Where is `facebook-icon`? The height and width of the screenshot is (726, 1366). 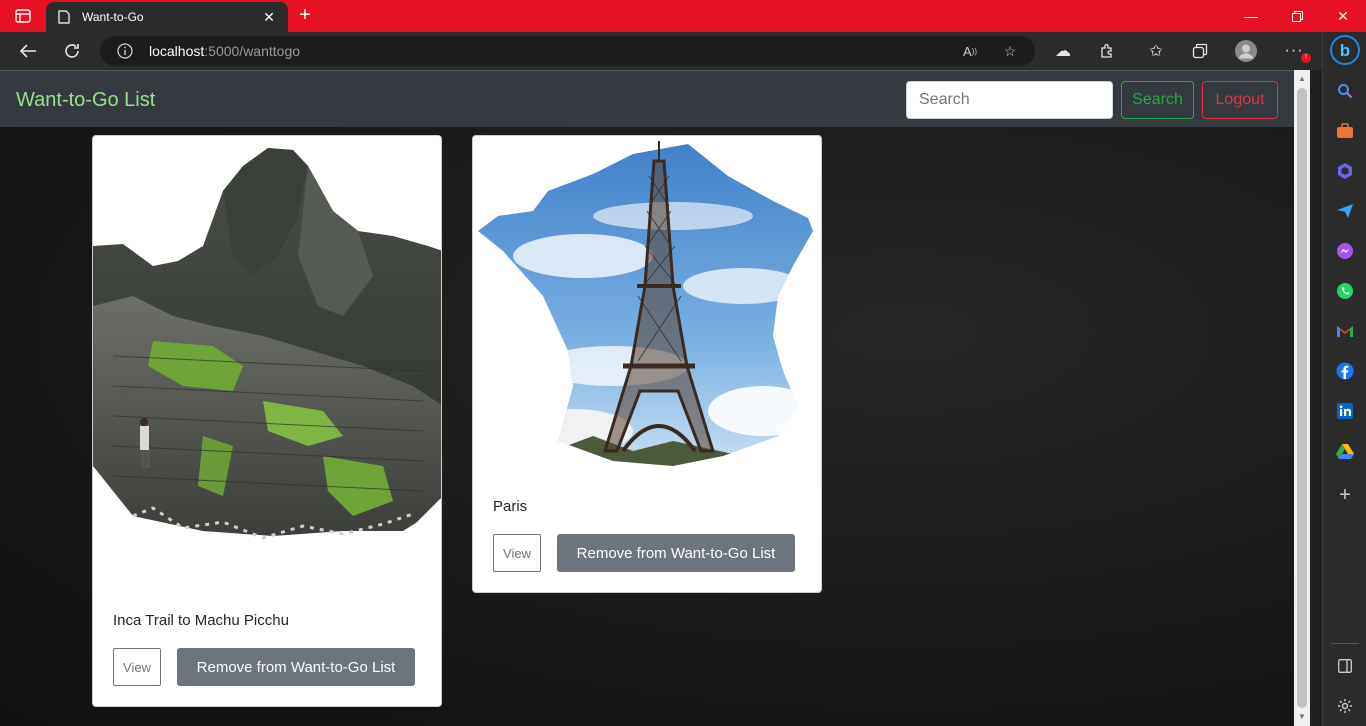
facebook-icon is located at coordinates (1345, 371).